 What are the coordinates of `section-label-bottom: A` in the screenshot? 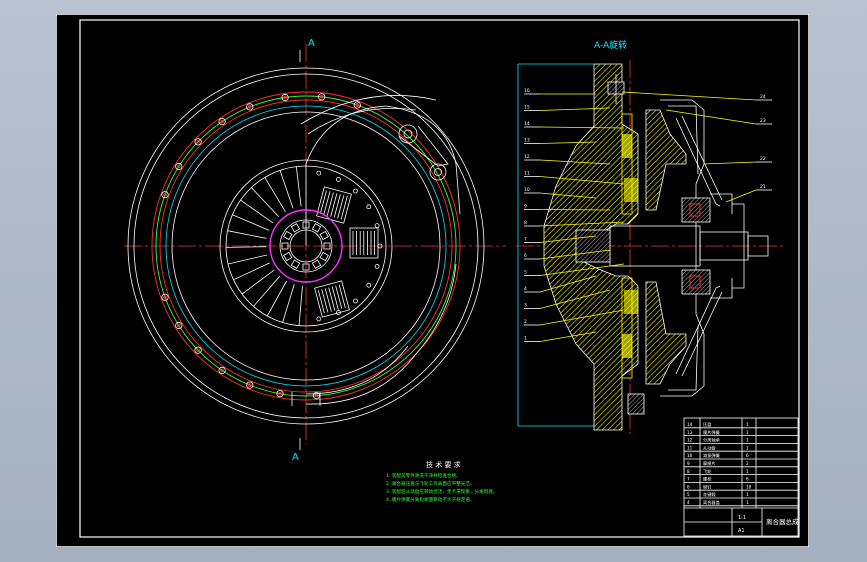 It's located at (295, 457).